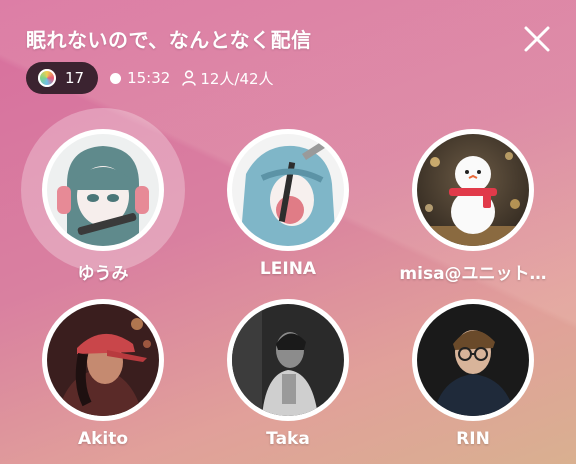  I want to click on member-leina: LEINA, so click(288, 204).